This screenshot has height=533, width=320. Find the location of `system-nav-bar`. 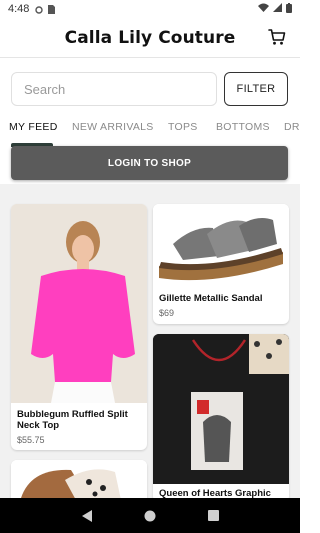

system-nav-bar is located at coordinates (150, 515).